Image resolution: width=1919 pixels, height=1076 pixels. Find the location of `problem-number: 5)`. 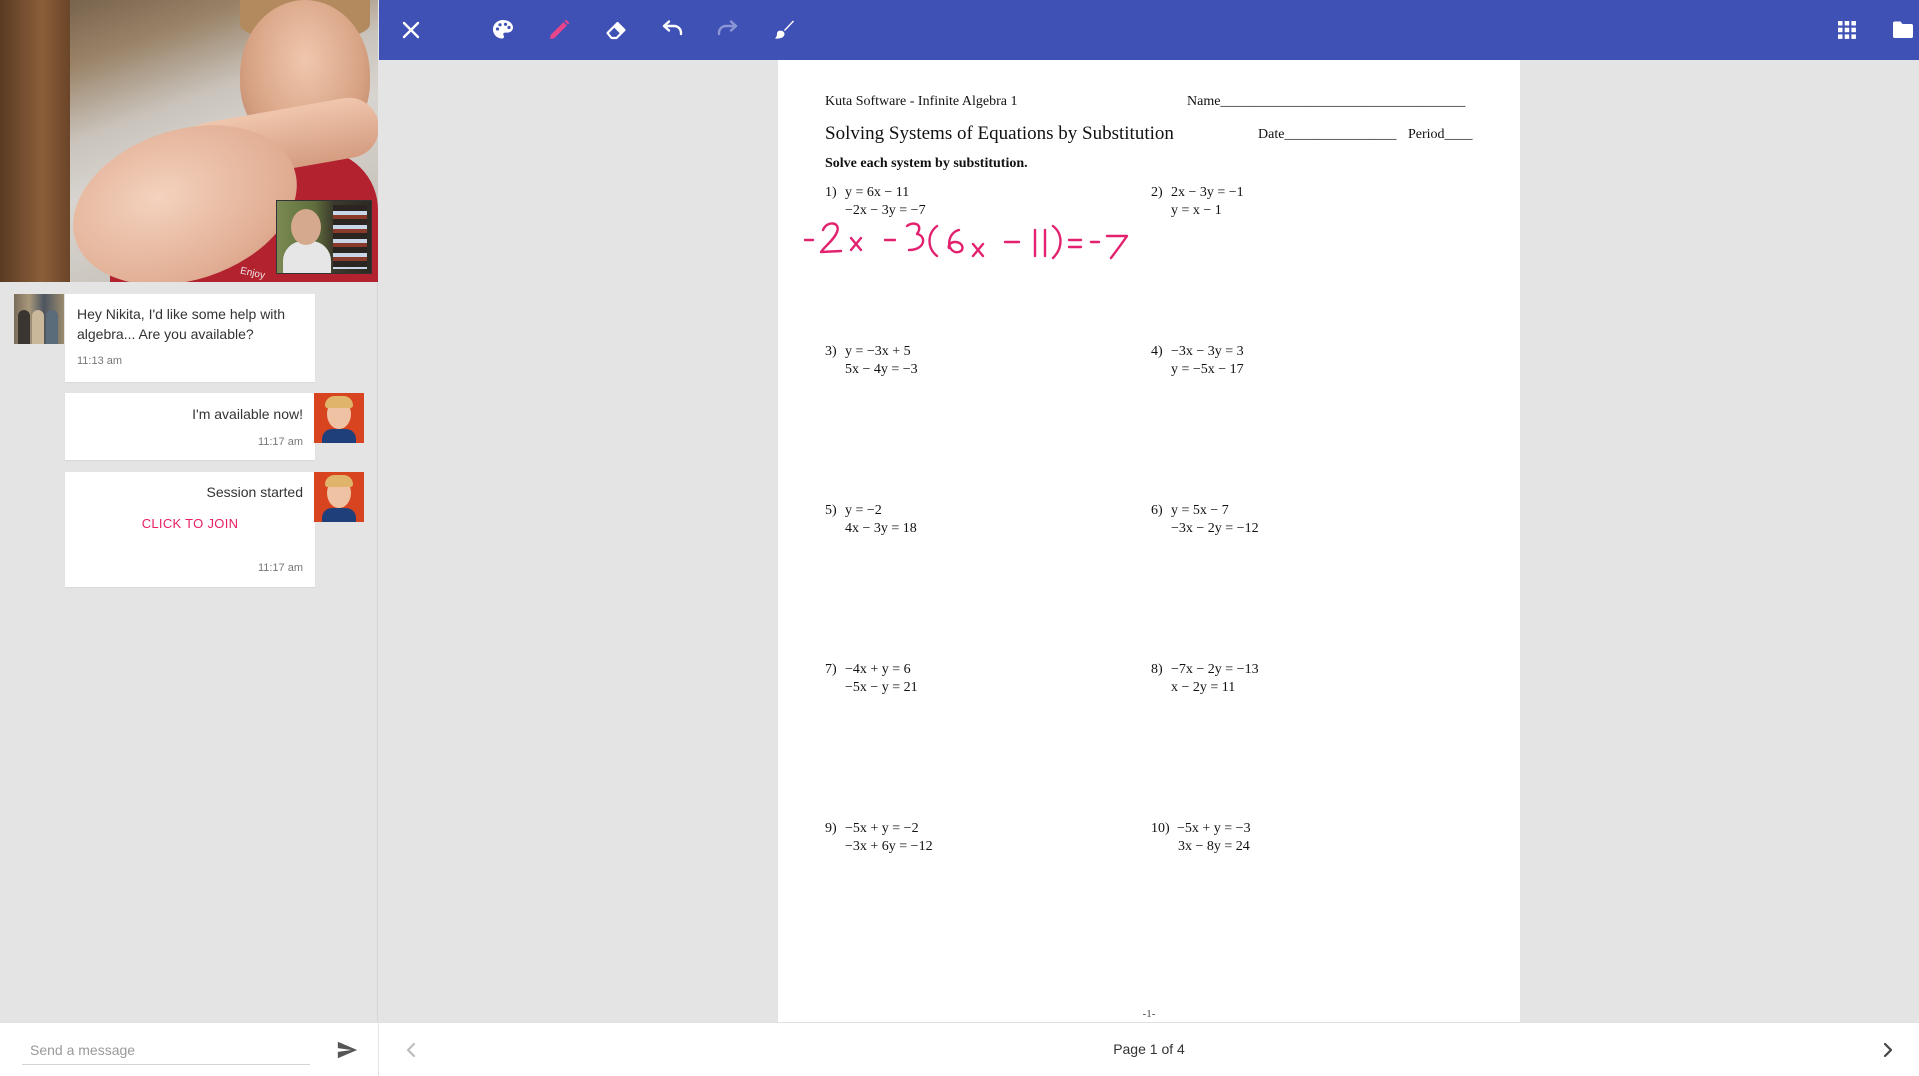

problem-number: 5) is located at coordinates (831, 510).